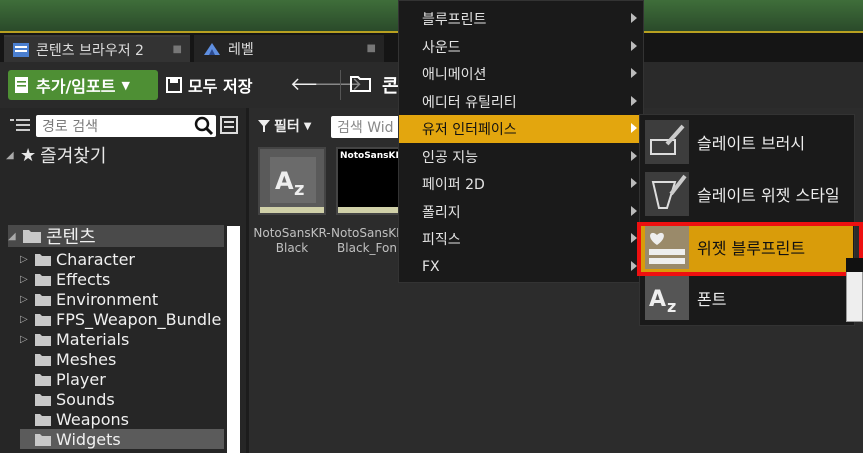  I want to click on save-icon, so click(174, 85).